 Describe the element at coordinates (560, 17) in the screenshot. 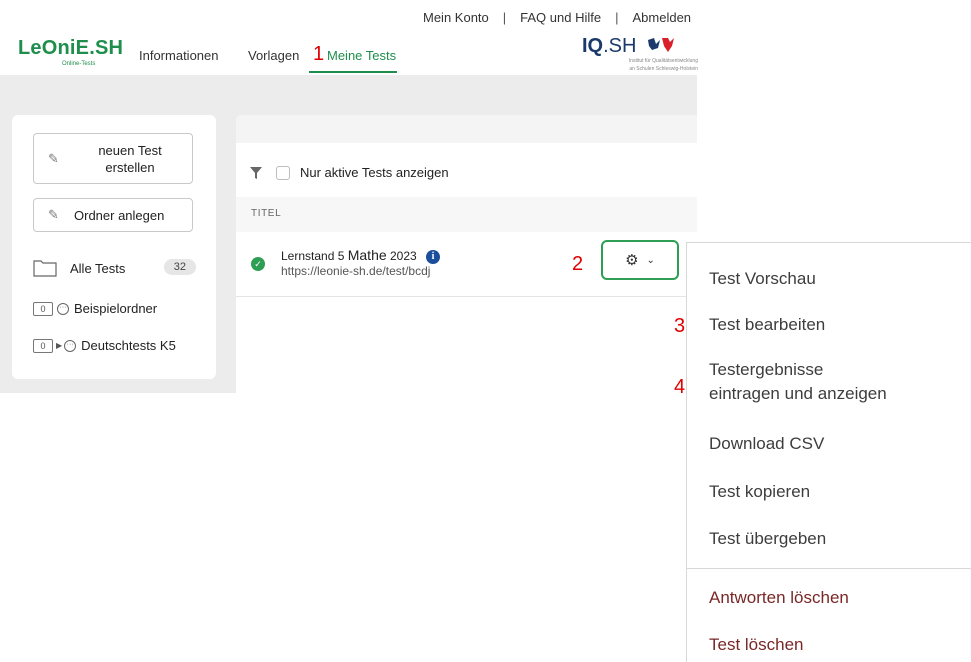

I see `faq-link: FAQ und Hilfe` at that location.